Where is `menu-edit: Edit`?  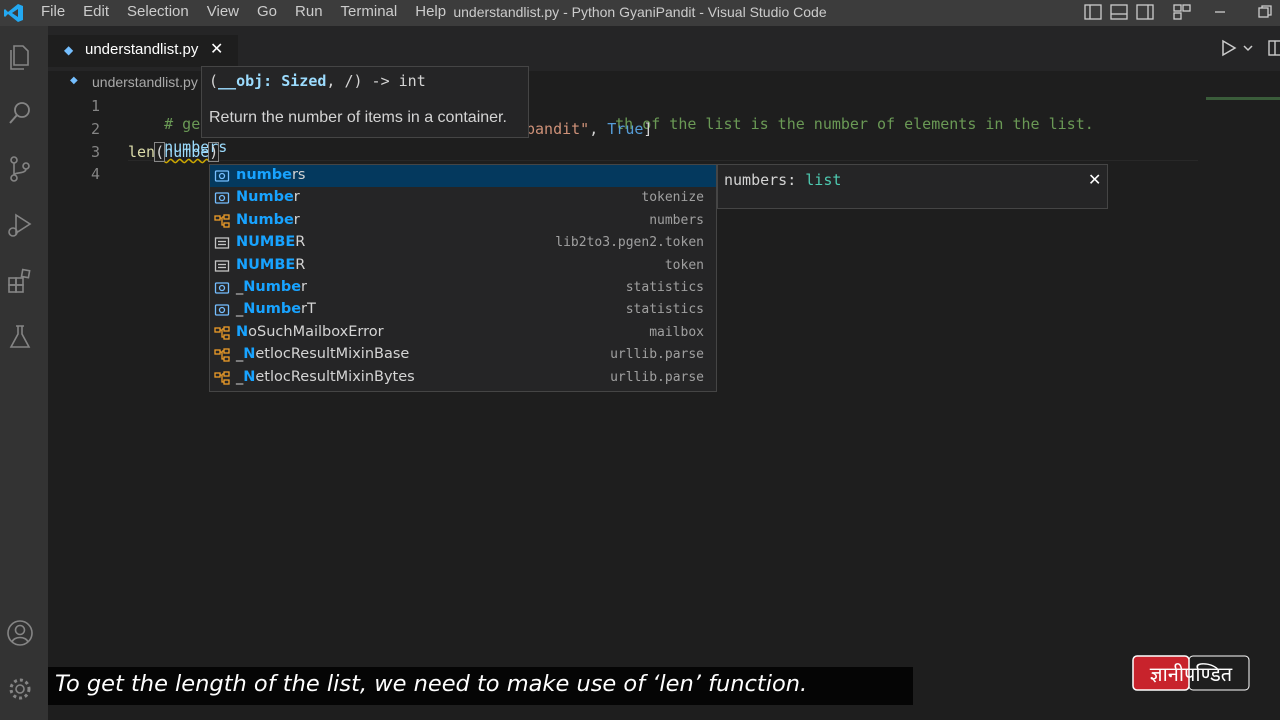 menu-edit: Edit is located at coordinates (96, 13).